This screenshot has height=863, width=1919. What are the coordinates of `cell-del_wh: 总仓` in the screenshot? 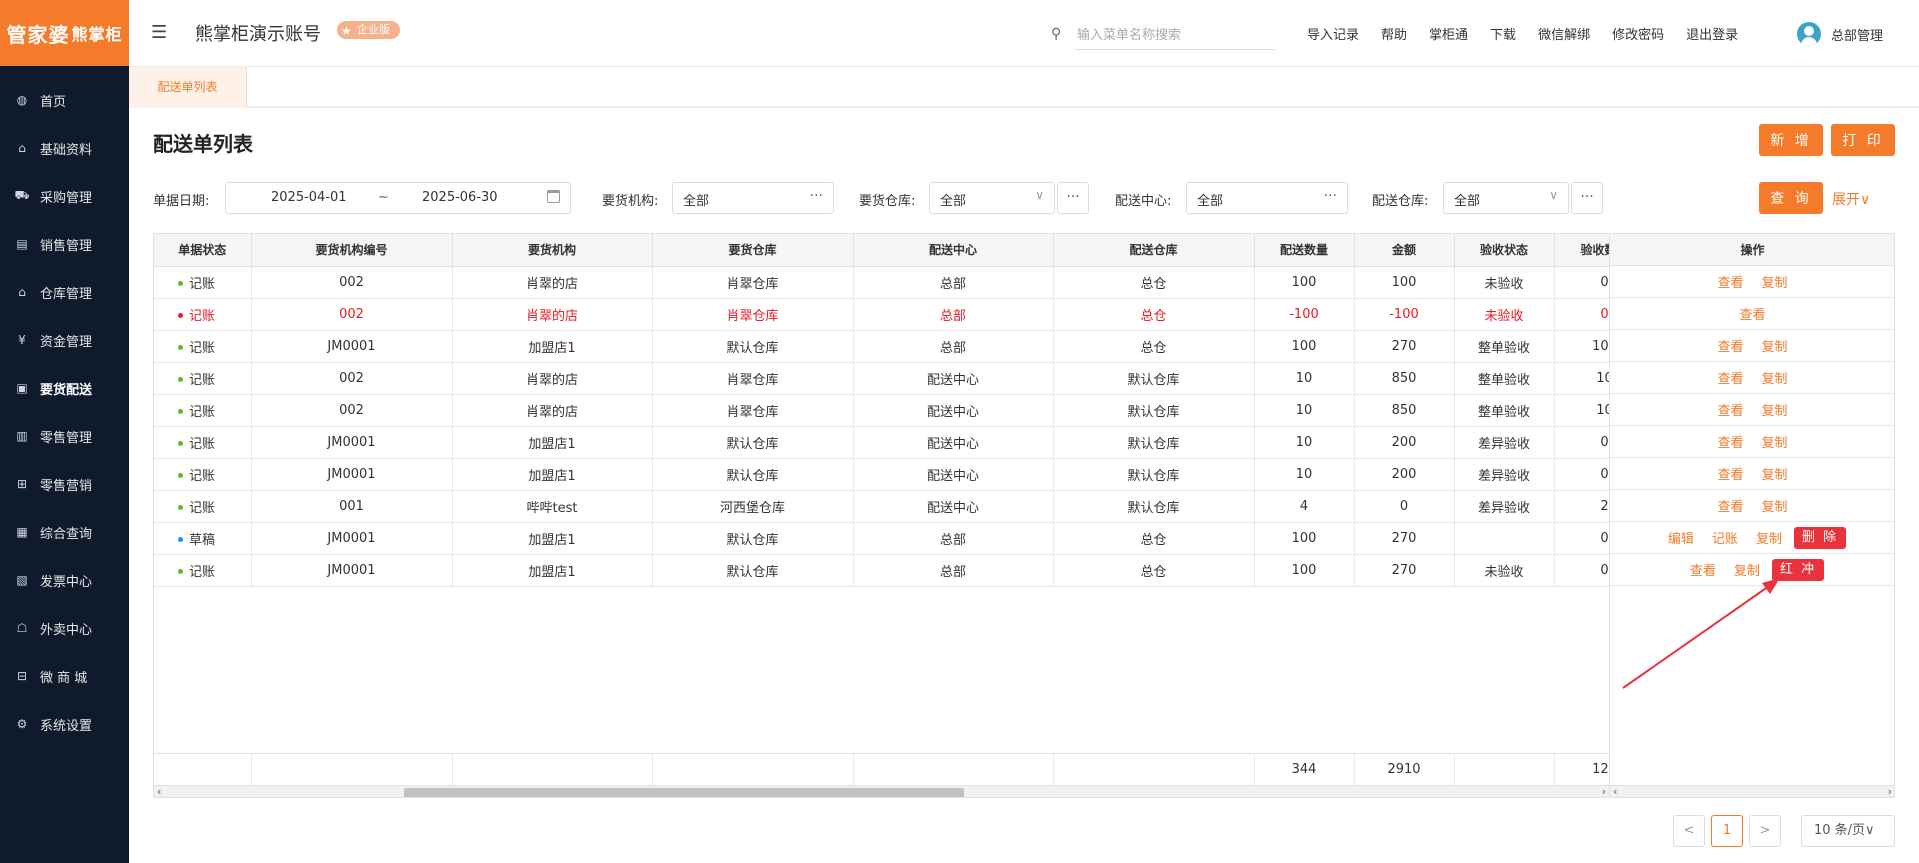 It's located at (1154, 346).